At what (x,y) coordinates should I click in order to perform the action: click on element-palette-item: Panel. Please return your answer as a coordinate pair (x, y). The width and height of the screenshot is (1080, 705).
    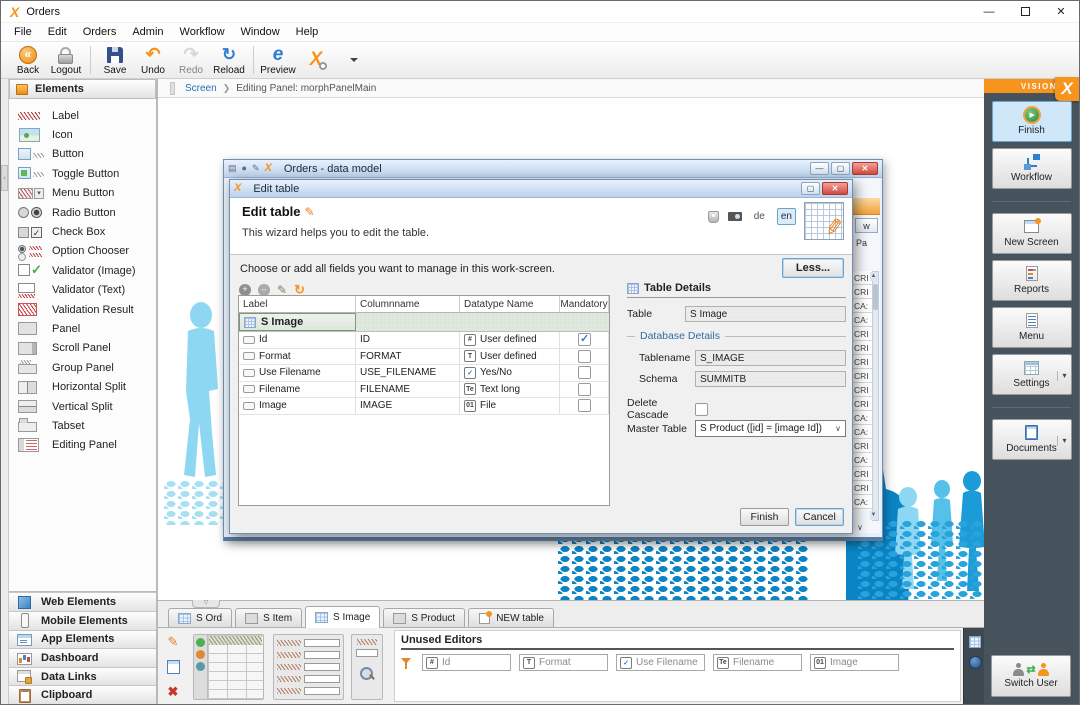
    Looking at the image, I should click on (87, 328).